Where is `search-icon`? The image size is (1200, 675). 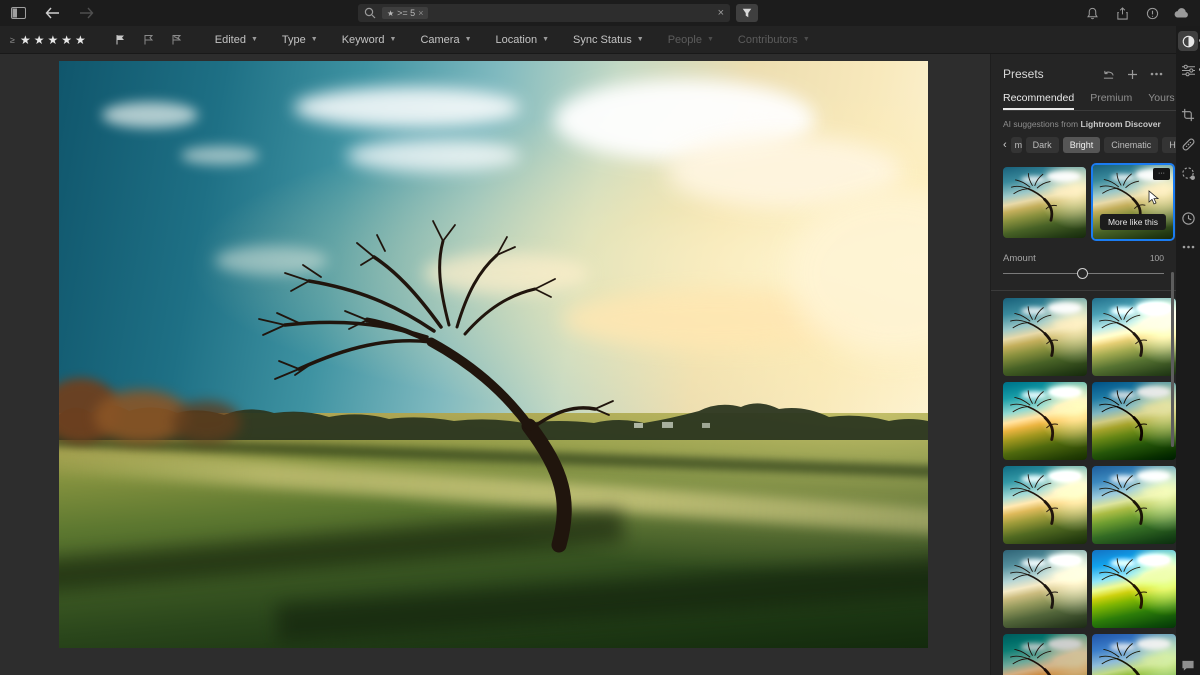
search-icon is located at coordinates (370, 13).